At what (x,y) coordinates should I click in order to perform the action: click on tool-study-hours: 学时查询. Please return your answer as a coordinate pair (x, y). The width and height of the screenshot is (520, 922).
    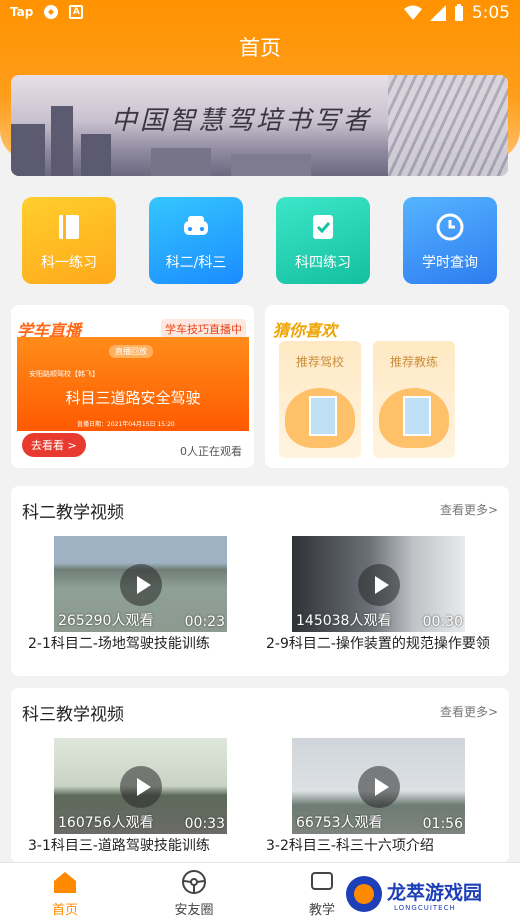
    Looking at the image, I should click on (450, 240).